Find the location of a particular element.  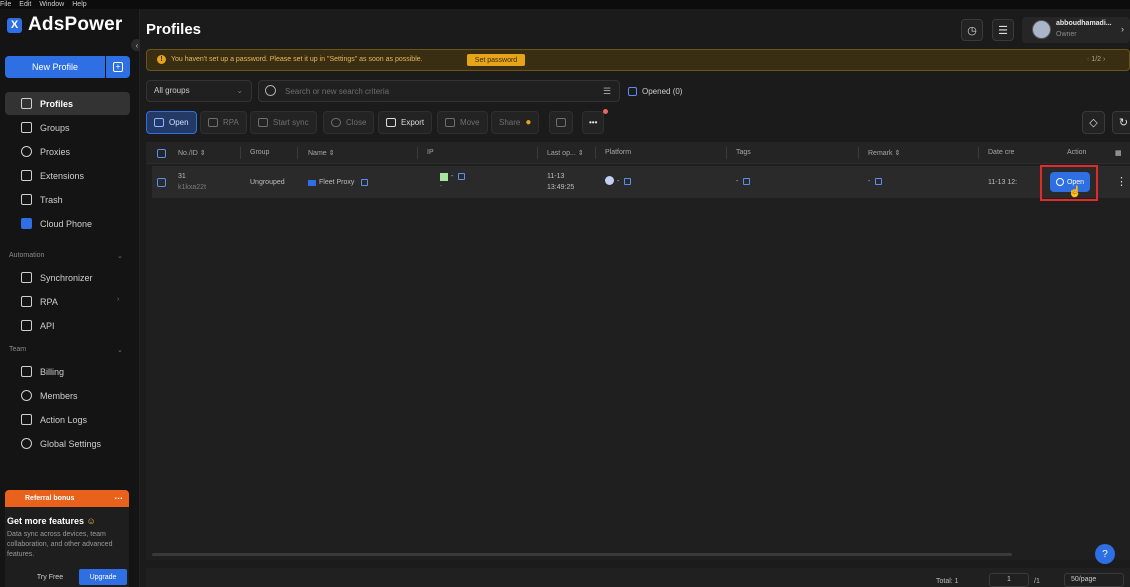

menu-window: Window is located at coordinates (51, 4).